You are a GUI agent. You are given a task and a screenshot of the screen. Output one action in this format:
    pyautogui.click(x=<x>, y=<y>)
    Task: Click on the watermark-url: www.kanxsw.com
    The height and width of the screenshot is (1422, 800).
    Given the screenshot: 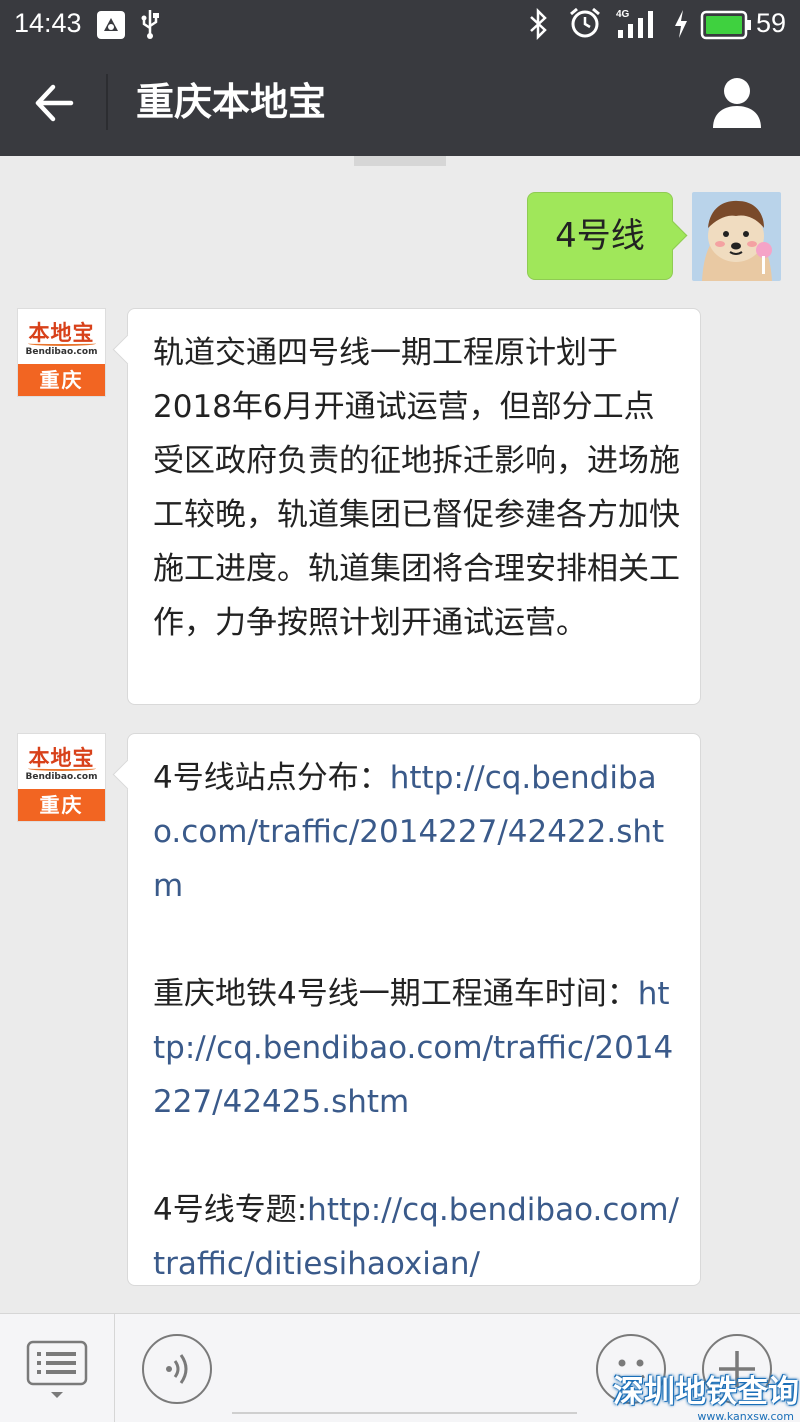 What is the action you would take?
    pyautogui.click(x=745, y=1416)
    